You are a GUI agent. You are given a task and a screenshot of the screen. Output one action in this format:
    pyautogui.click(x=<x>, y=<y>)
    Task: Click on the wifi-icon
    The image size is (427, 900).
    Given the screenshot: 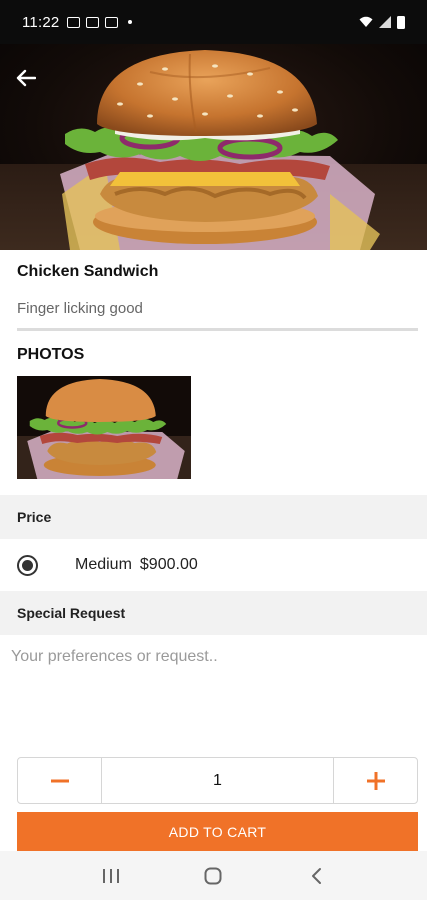 What is the action you would take?
    pyautogui.click(x=366, y=21)
    